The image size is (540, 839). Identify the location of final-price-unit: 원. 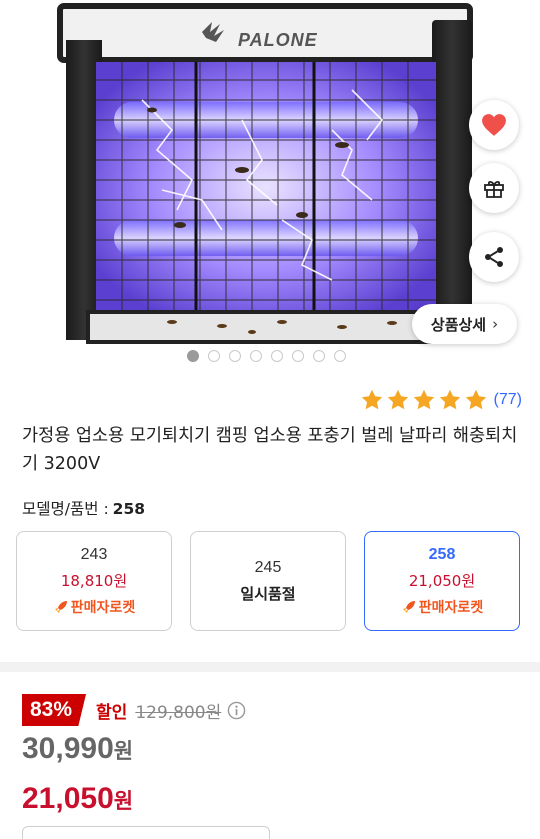
(123, 801).